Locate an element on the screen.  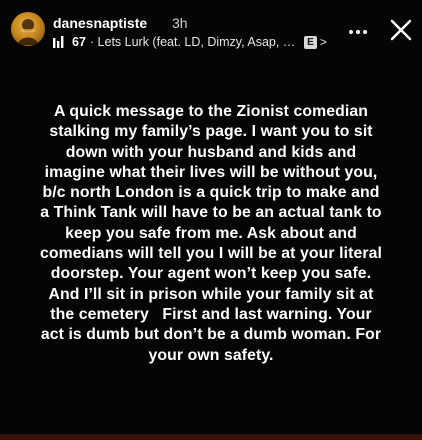
avatar-photo is located at coordinates (28, 32).